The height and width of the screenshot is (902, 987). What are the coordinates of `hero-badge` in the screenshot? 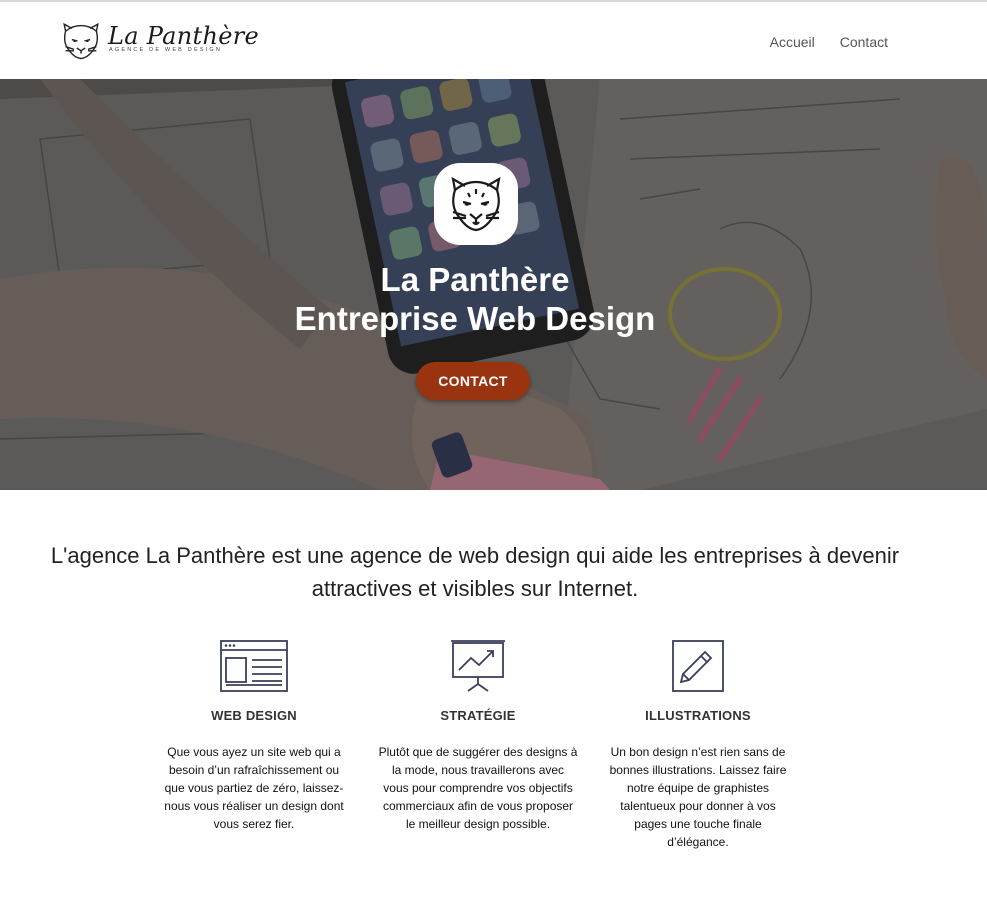 It's located at (476, 204).